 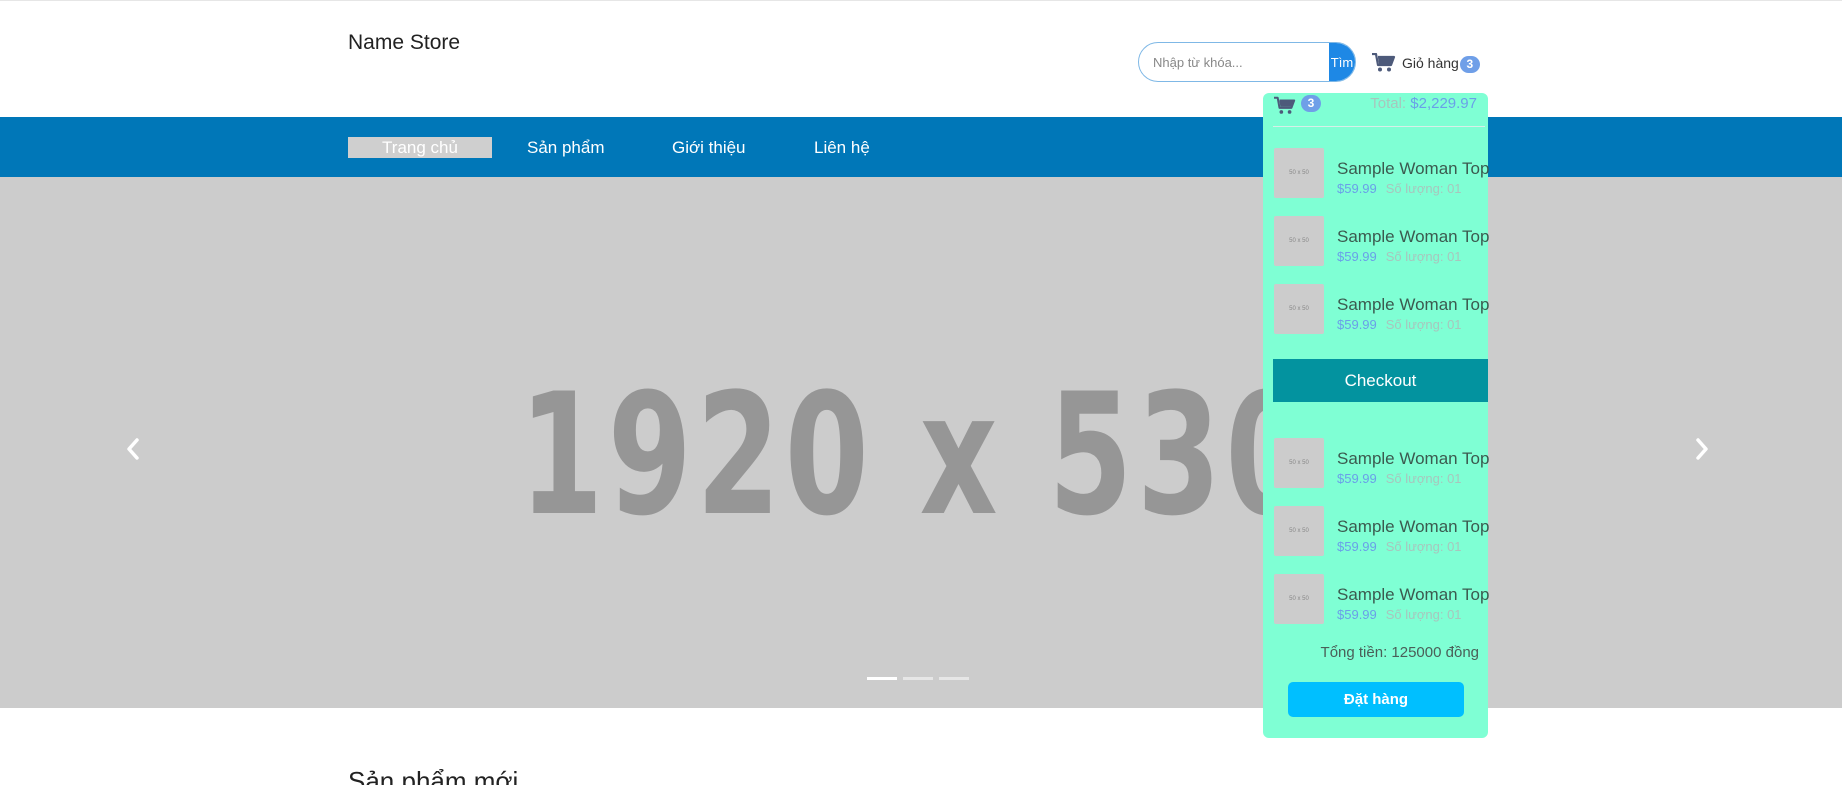 I want to click on chevron-left-icon, so click(x=133, y=449).